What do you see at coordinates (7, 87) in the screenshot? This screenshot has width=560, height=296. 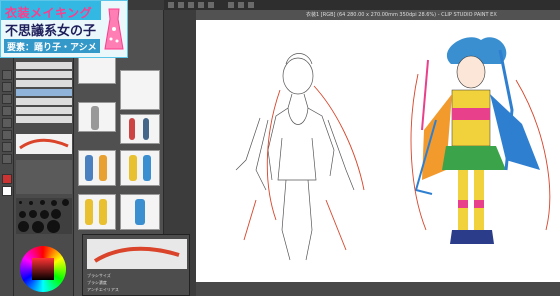 I see `brush-tool-icon` at bounding box center [7, 87].